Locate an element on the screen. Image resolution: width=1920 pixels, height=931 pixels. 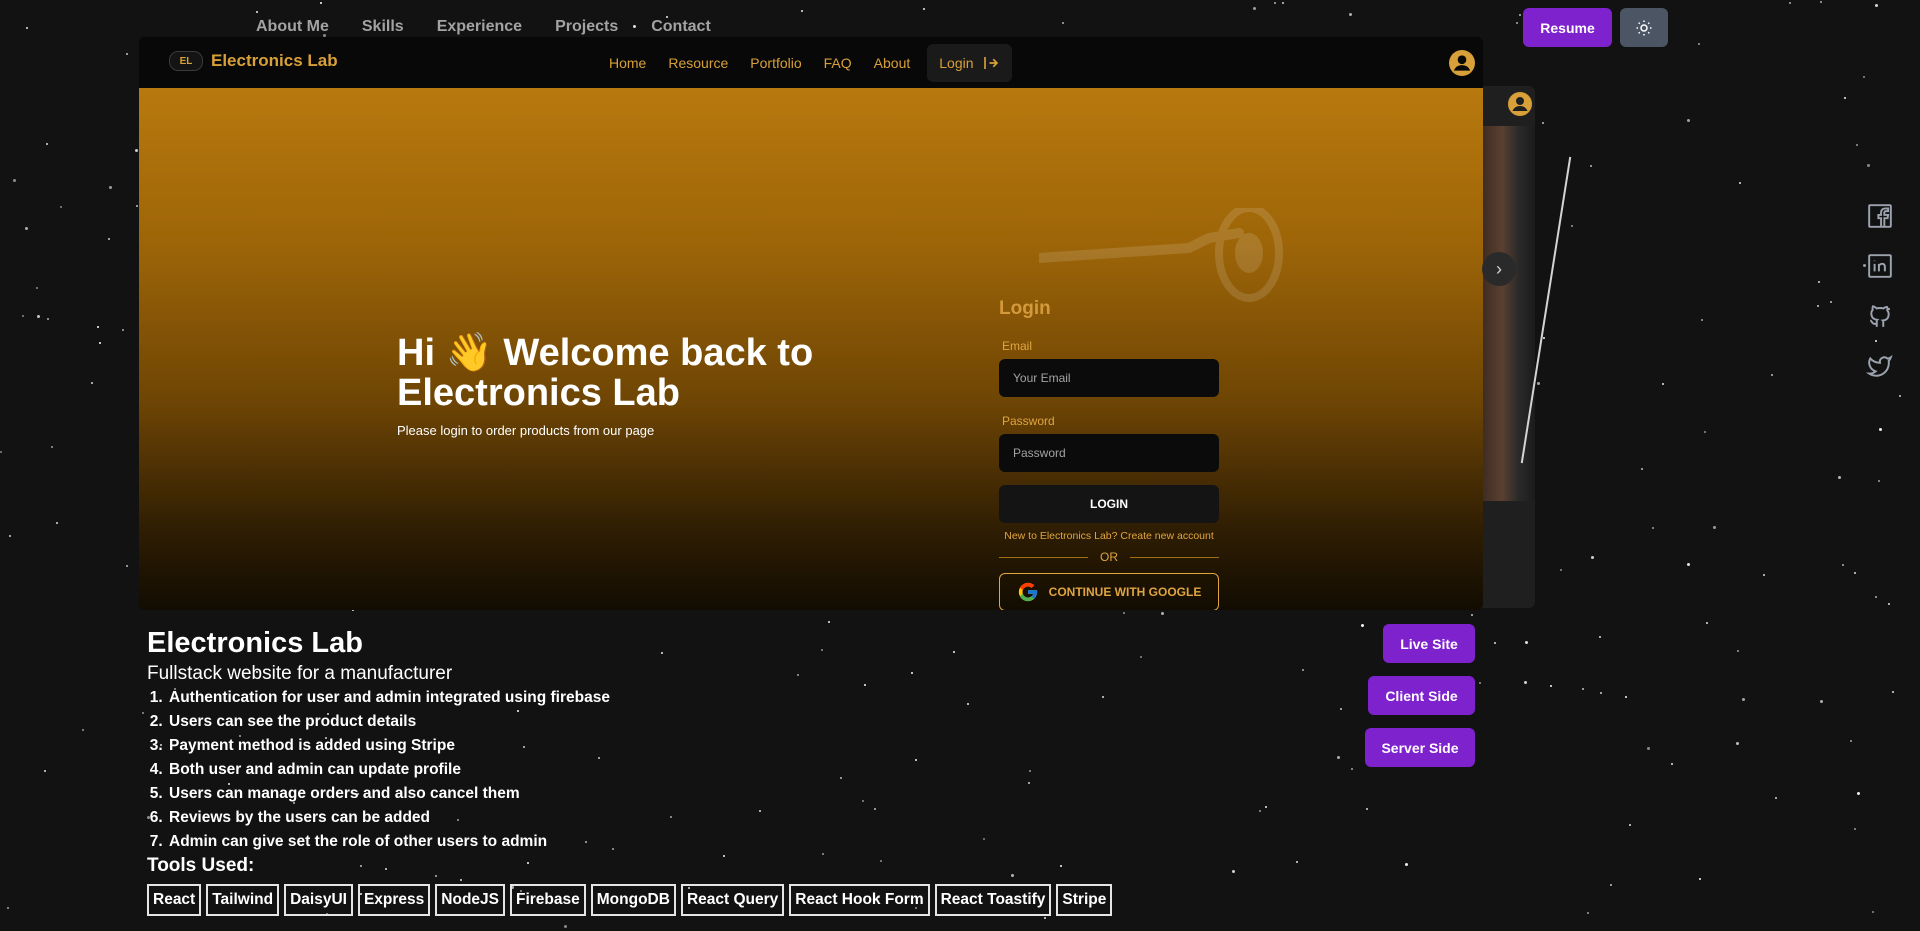
nav-experience: Experience is located at coordinates (479, 27).